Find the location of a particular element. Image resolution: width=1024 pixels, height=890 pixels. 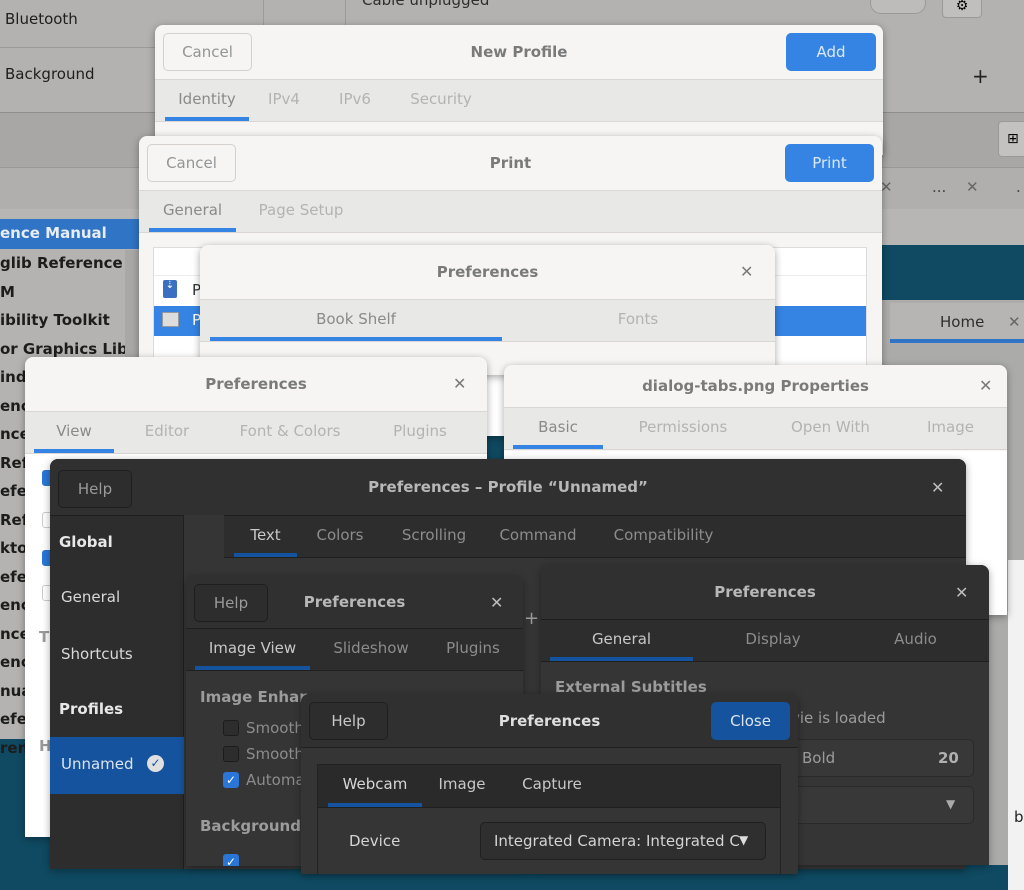

tab-ipv4: IPv4 is located at coordinates (284, 100).